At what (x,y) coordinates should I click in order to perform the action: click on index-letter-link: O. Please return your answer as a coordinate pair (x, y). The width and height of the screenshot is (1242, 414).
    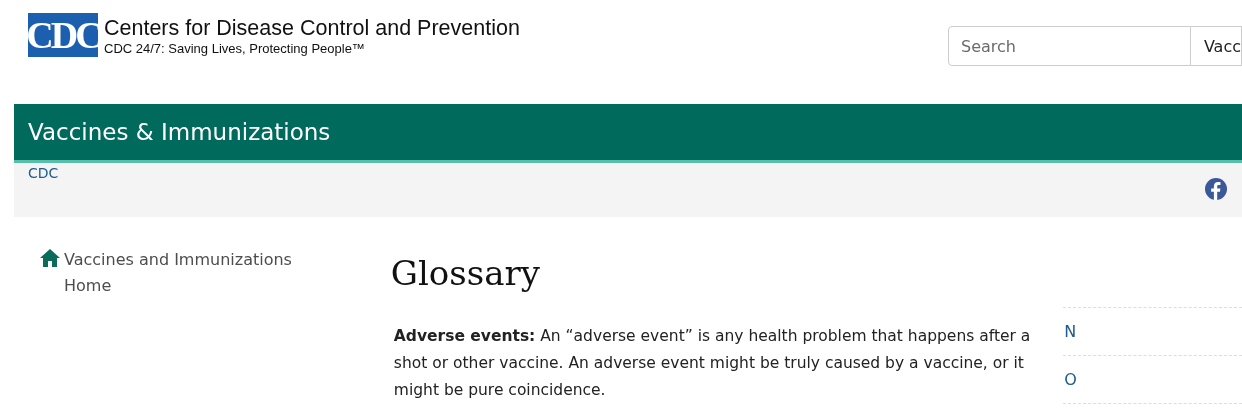
    Looking at the image, I should click on (1152, 380).